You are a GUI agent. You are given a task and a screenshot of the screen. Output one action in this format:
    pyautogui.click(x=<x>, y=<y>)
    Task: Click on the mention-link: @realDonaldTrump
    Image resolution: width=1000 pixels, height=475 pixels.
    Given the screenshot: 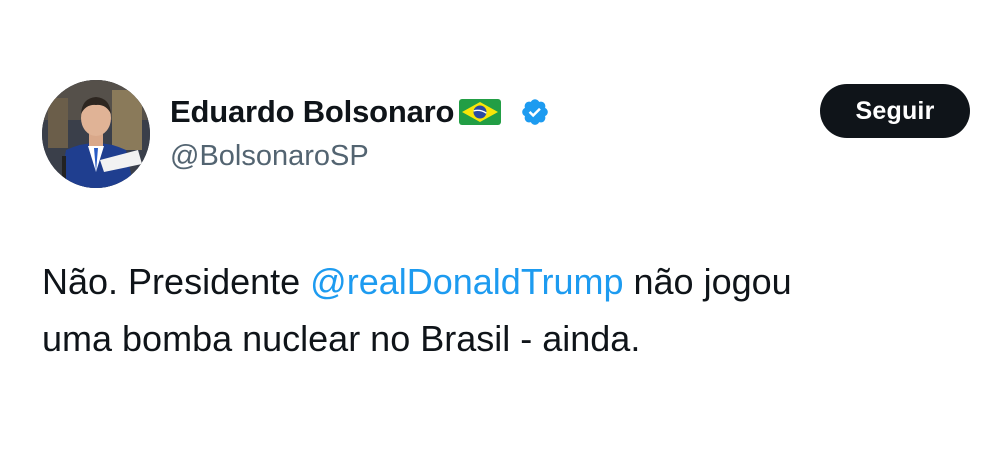 What is the action you would take?
    pyautogui.click(x=466, y=281)
    